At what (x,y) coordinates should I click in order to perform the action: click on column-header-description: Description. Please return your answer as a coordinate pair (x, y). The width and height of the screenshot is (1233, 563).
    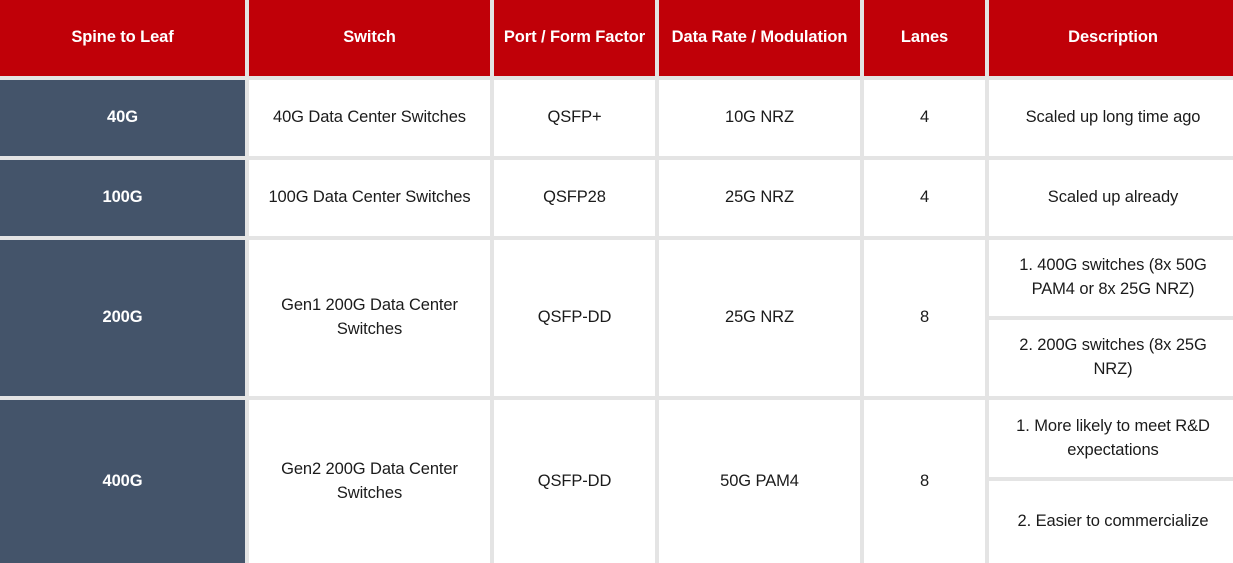
    Looking at the image, I should click on (1111, 38).